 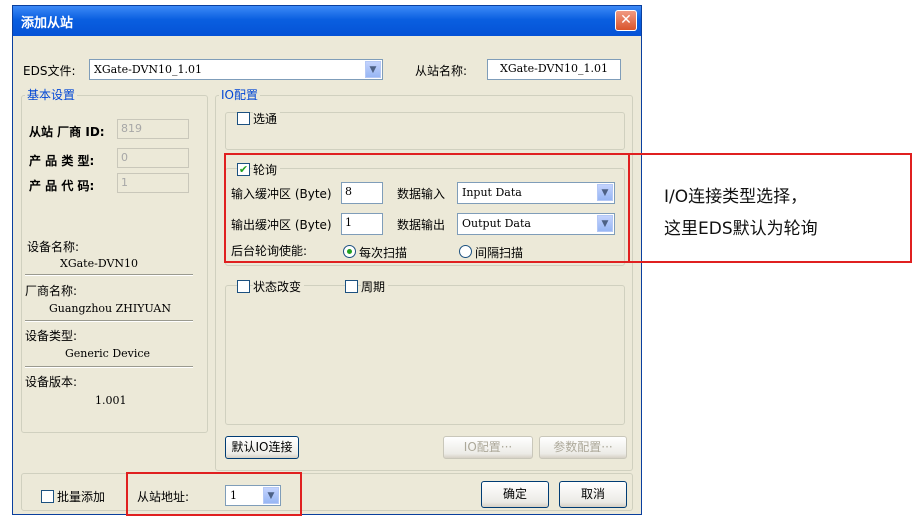 What do you see at coordinates (131, 128) in the screenshot?
I see `vendor-id-value: 819` at bounding box center [131, 128].